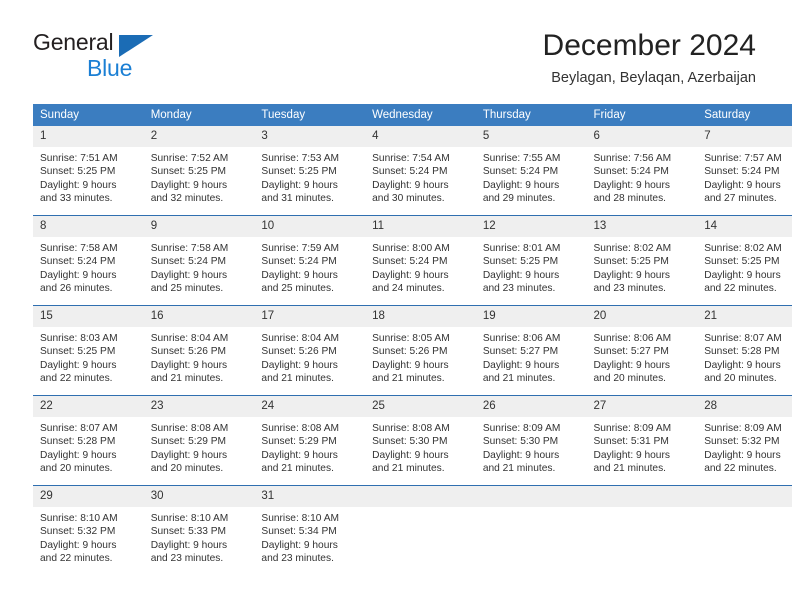 This screenshot has height=612, width=792. Describe the element at coordinates (632, 338) in the screenshot. I see `sunrise-text: Sunrise: 8:06 AM` at that location.